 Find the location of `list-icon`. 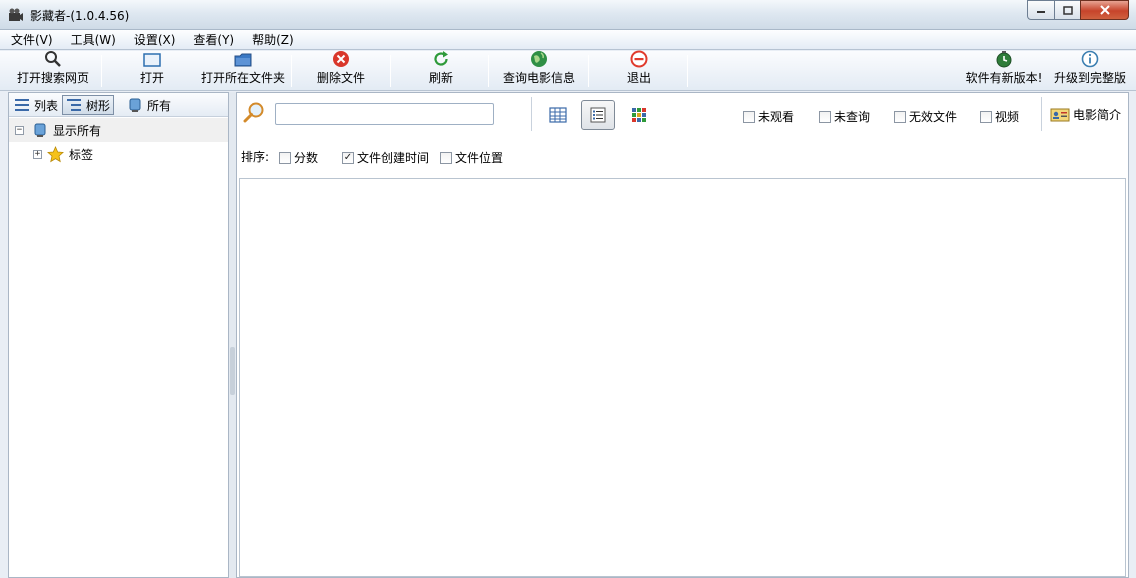

list-icon is located at coordinates (22, 105).